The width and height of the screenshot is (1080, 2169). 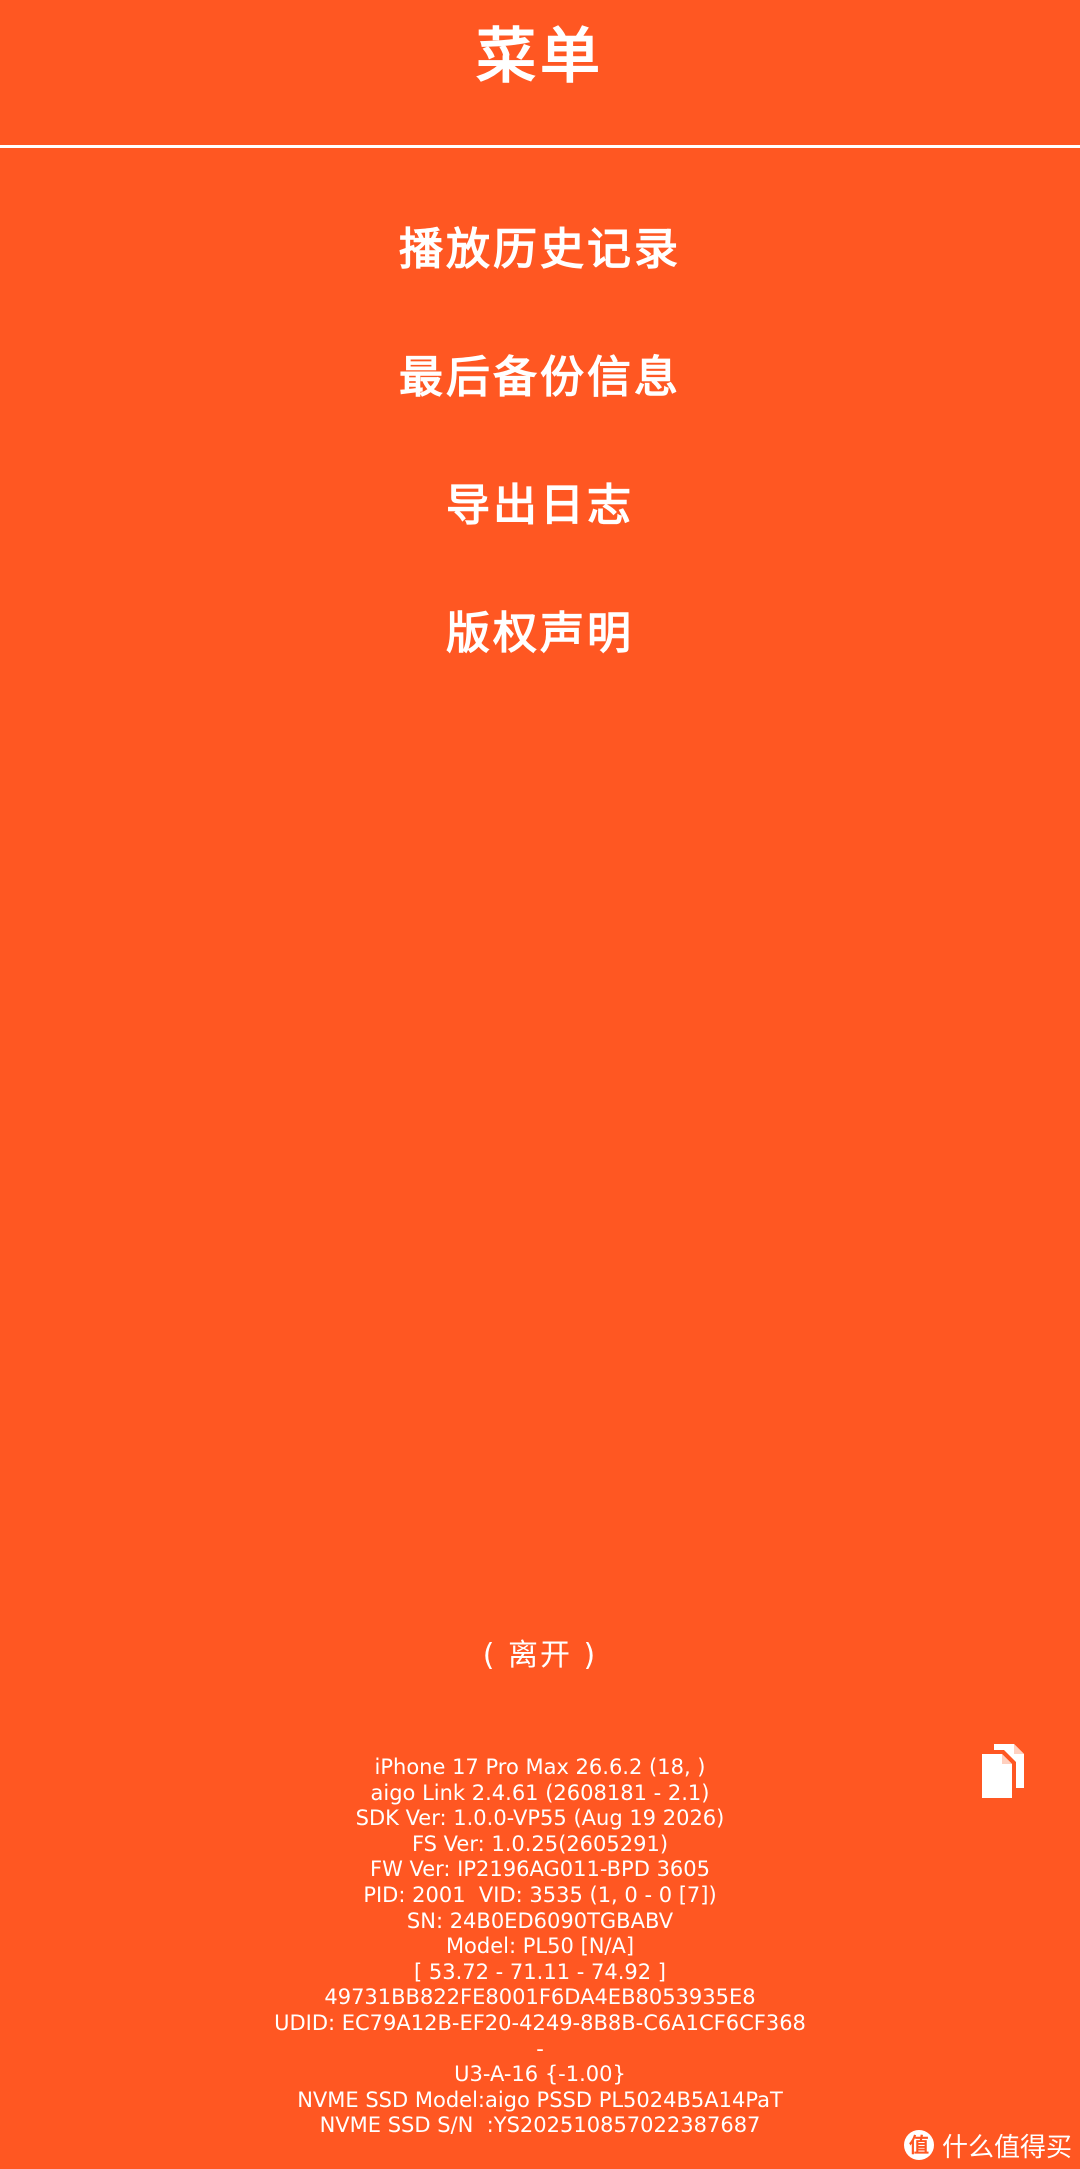 What do you see at coordinates (540, 658) in the screenshot?
I see `menu-item-copyright: 版权声明` at bounding box center [540, 658].